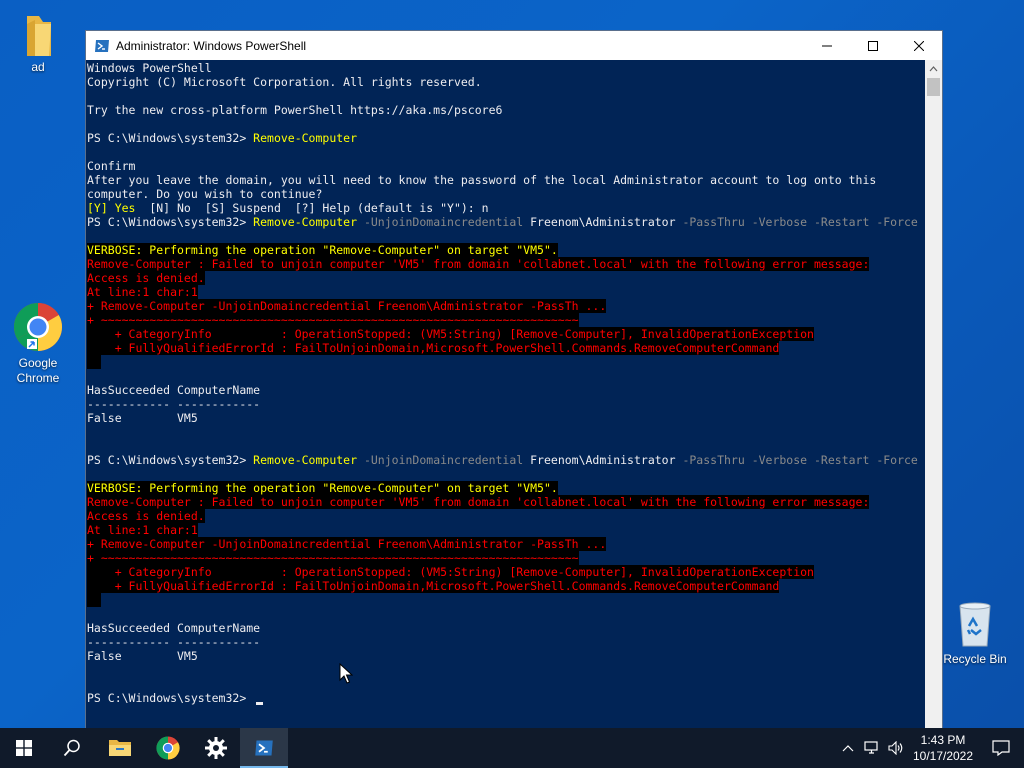 The width and height of the screenshot is (1024, 768). Describe the element at coordinates (38, 67) in the screenshot. I see `desktop-icon-label: ad` at that location.